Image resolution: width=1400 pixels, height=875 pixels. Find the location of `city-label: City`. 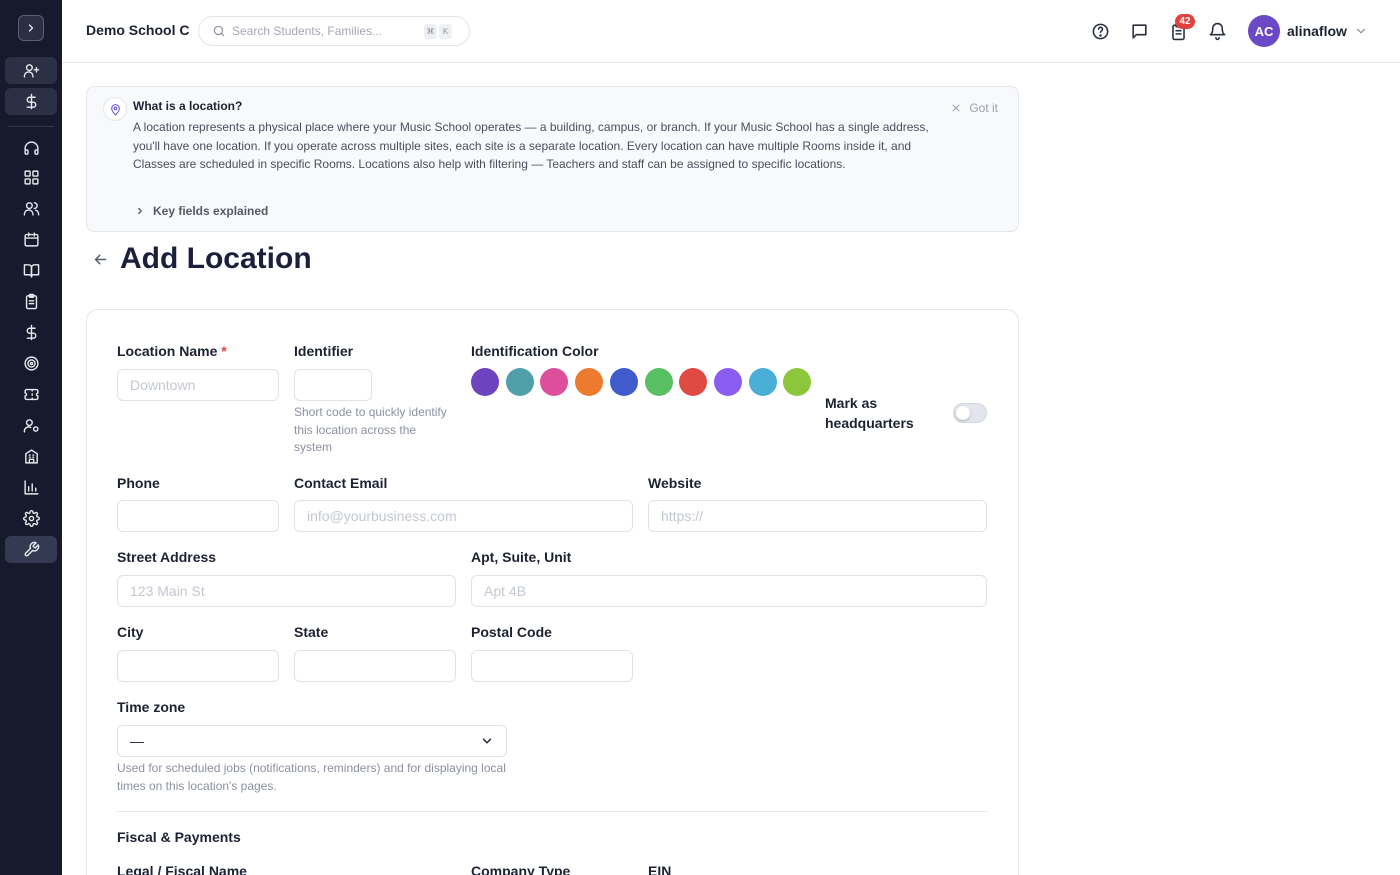

city-label: City is located at coordinates (130, 632).